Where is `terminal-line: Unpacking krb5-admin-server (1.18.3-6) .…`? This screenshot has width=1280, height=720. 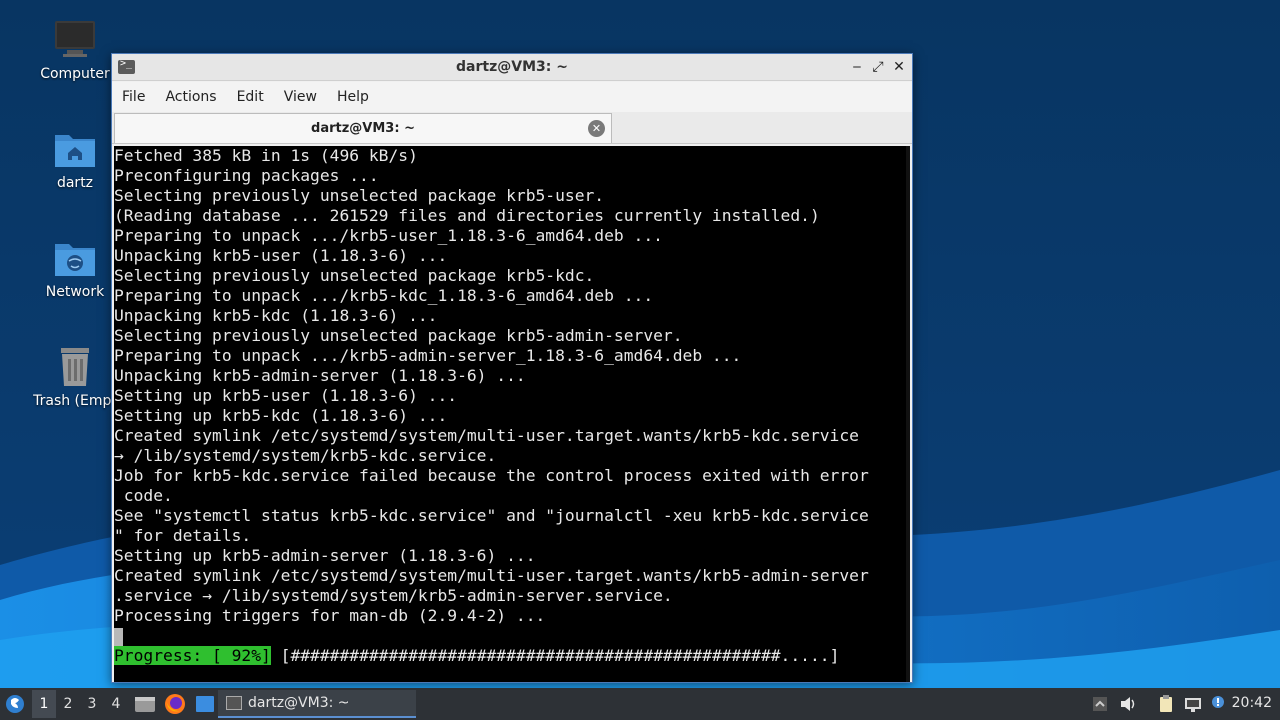
terminal-line: Unpacking krb5-admin-server (1.18.3-6) .… is located at coordinates (320, 375).